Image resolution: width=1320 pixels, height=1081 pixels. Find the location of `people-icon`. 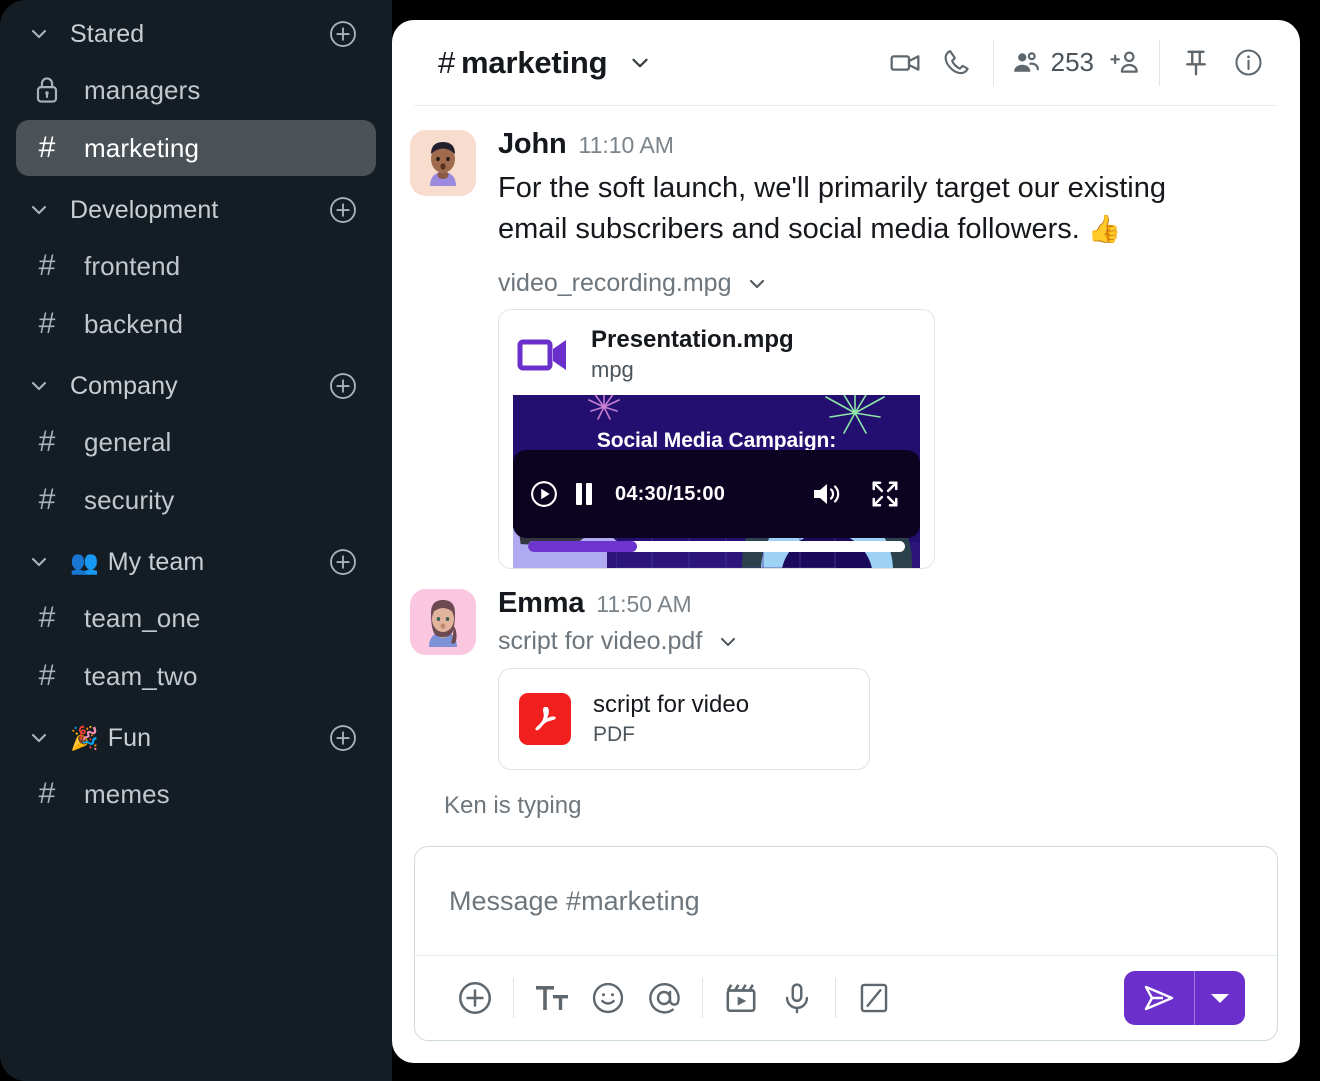

people-icon is located at coordinates (1026, 63).